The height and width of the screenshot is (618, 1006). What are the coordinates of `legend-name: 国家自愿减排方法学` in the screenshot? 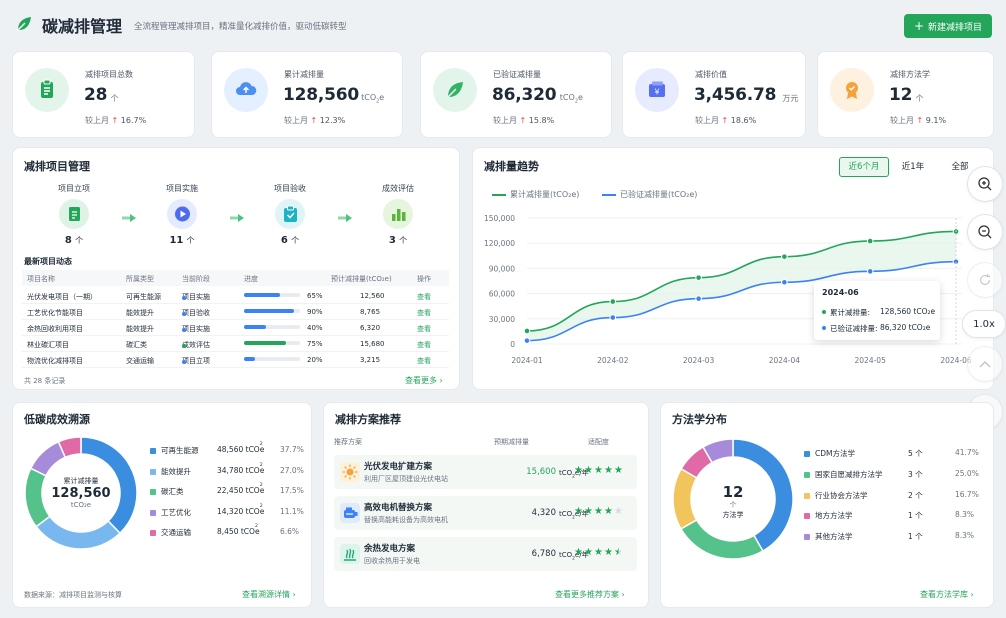 It's located at (849, 474).